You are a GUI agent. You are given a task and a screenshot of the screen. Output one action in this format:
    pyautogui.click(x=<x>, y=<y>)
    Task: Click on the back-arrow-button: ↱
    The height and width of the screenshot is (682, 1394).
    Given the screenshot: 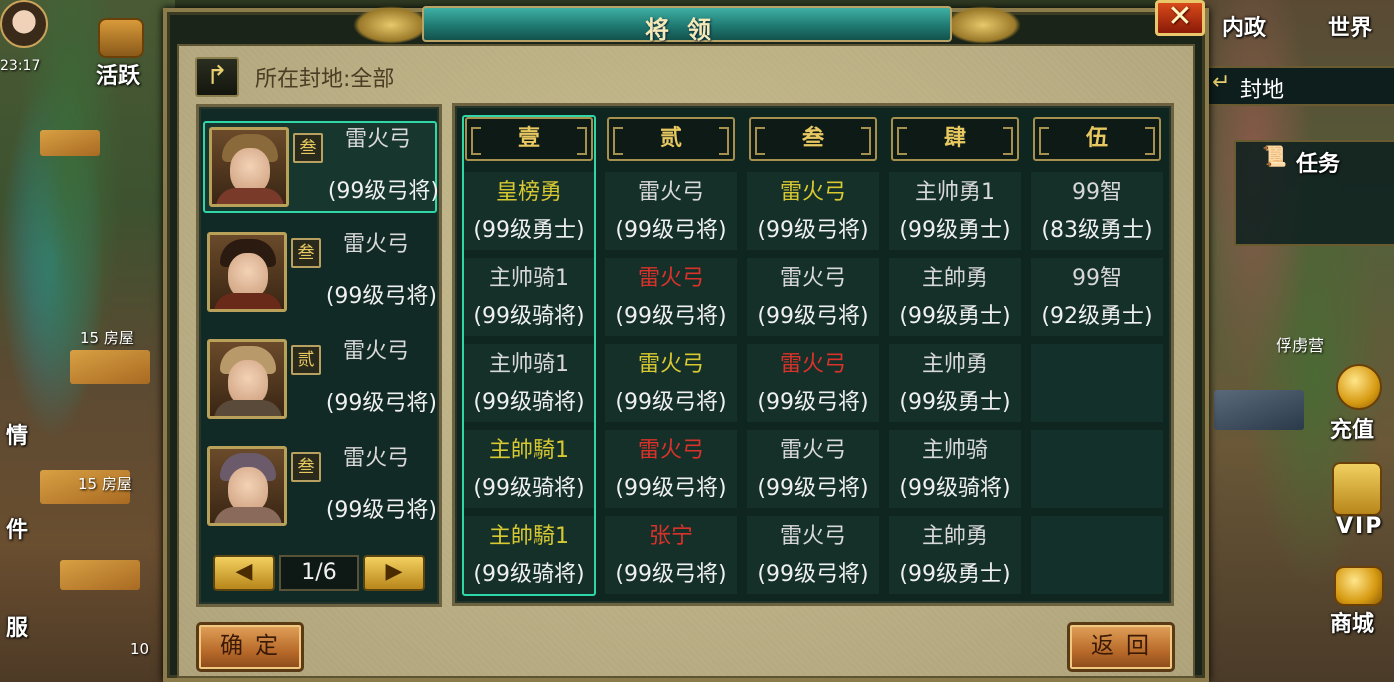 What is the action you would take?
    pyautogui.click(x=217, y=77)
    